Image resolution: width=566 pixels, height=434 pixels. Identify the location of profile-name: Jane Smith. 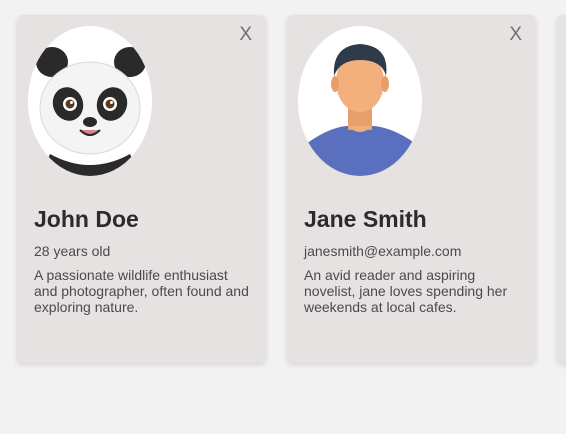
(365, 219).